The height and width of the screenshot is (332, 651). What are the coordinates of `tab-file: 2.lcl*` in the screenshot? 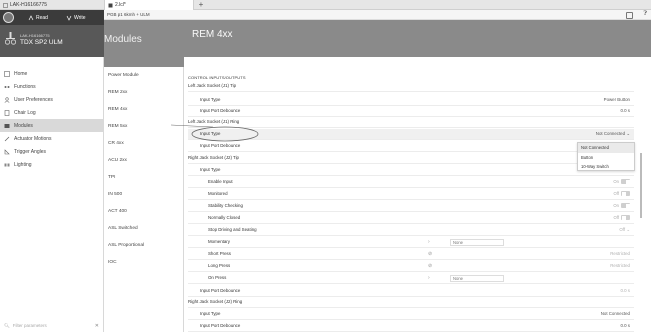 It's located at (149, 5).